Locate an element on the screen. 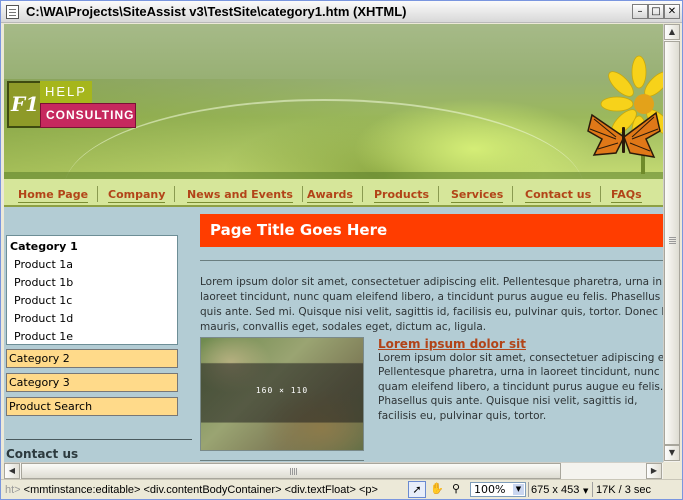  zoom-tool-icon: ⚲ is located at coordinates (456, 489).